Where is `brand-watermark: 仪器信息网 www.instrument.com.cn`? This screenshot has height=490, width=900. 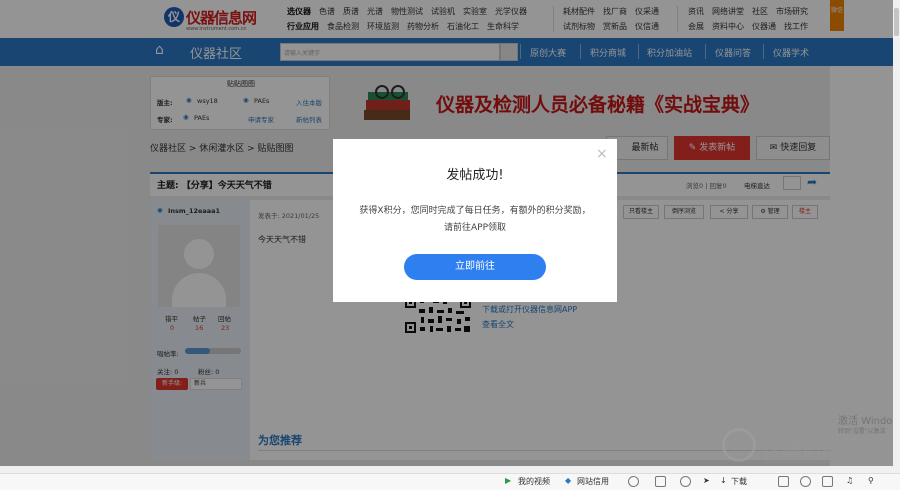
brand-watermark: 仪器信息网 www.instrument.com.cn is located at coordinates (807, 448).